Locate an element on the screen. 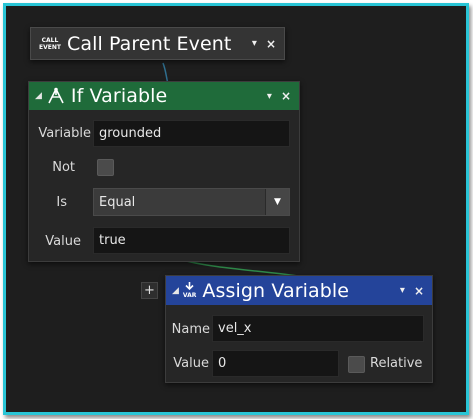 This screenshot has height=419, width=473. call-parent-event-node: CALL EVENT Call Parent Event ▾ × is located at coordinates (157, 43).